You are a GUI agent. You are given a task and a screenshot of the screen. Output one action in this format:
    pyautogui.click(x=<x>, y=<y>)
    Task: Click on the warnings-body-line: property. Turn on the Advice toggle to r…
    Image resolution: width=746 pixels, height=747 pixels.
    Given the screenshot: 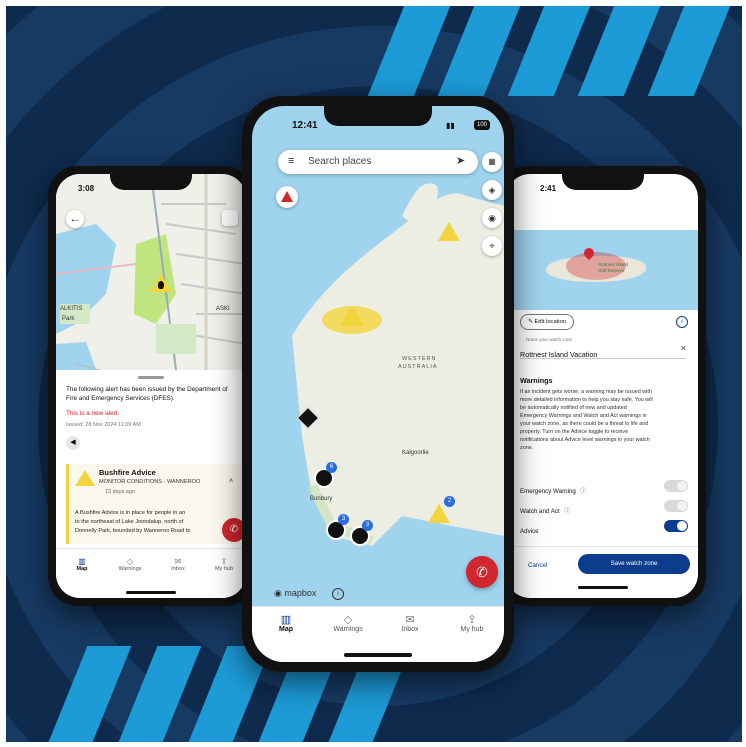 What is the action you would take?
    pyautogui.click(x=574, y=432)
    